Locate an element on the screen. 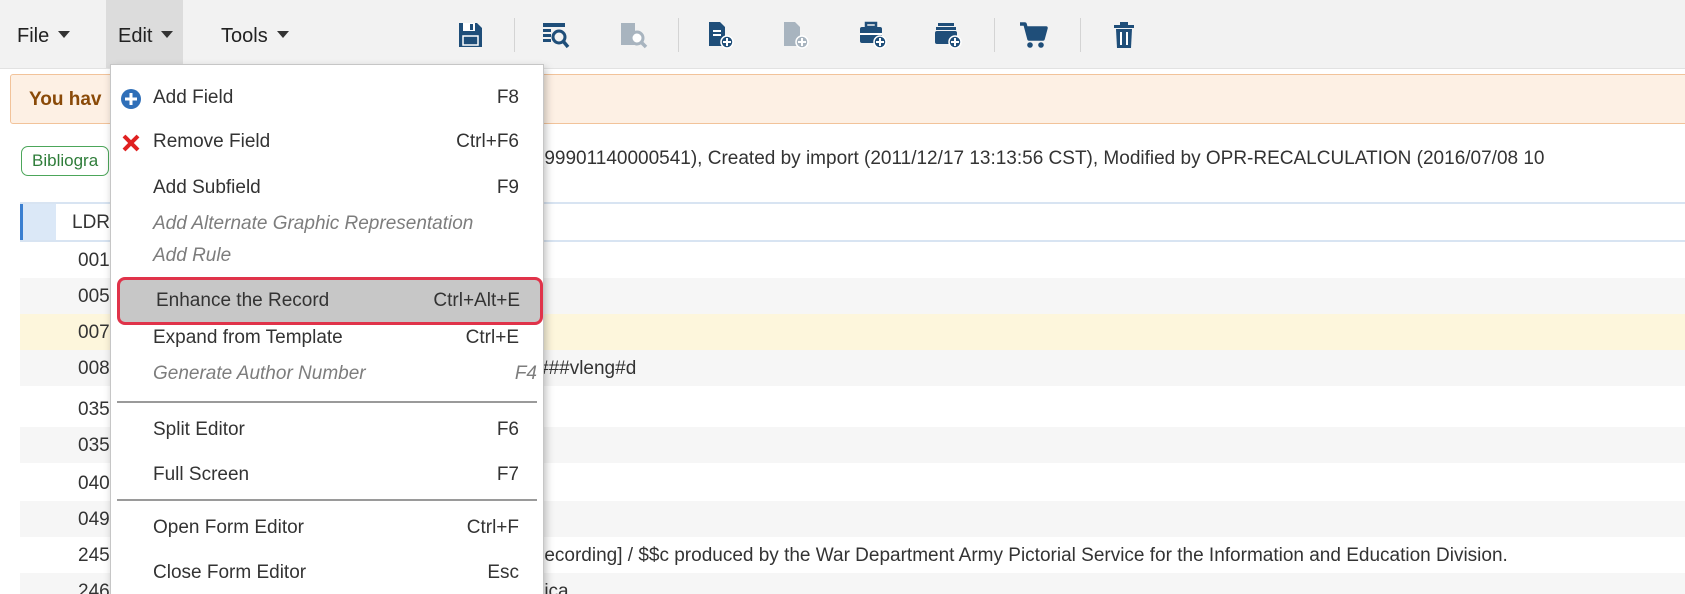 This screenshot has width=1685, height=594. menu-item-label: Add Field is located at coordinates (193, 97).